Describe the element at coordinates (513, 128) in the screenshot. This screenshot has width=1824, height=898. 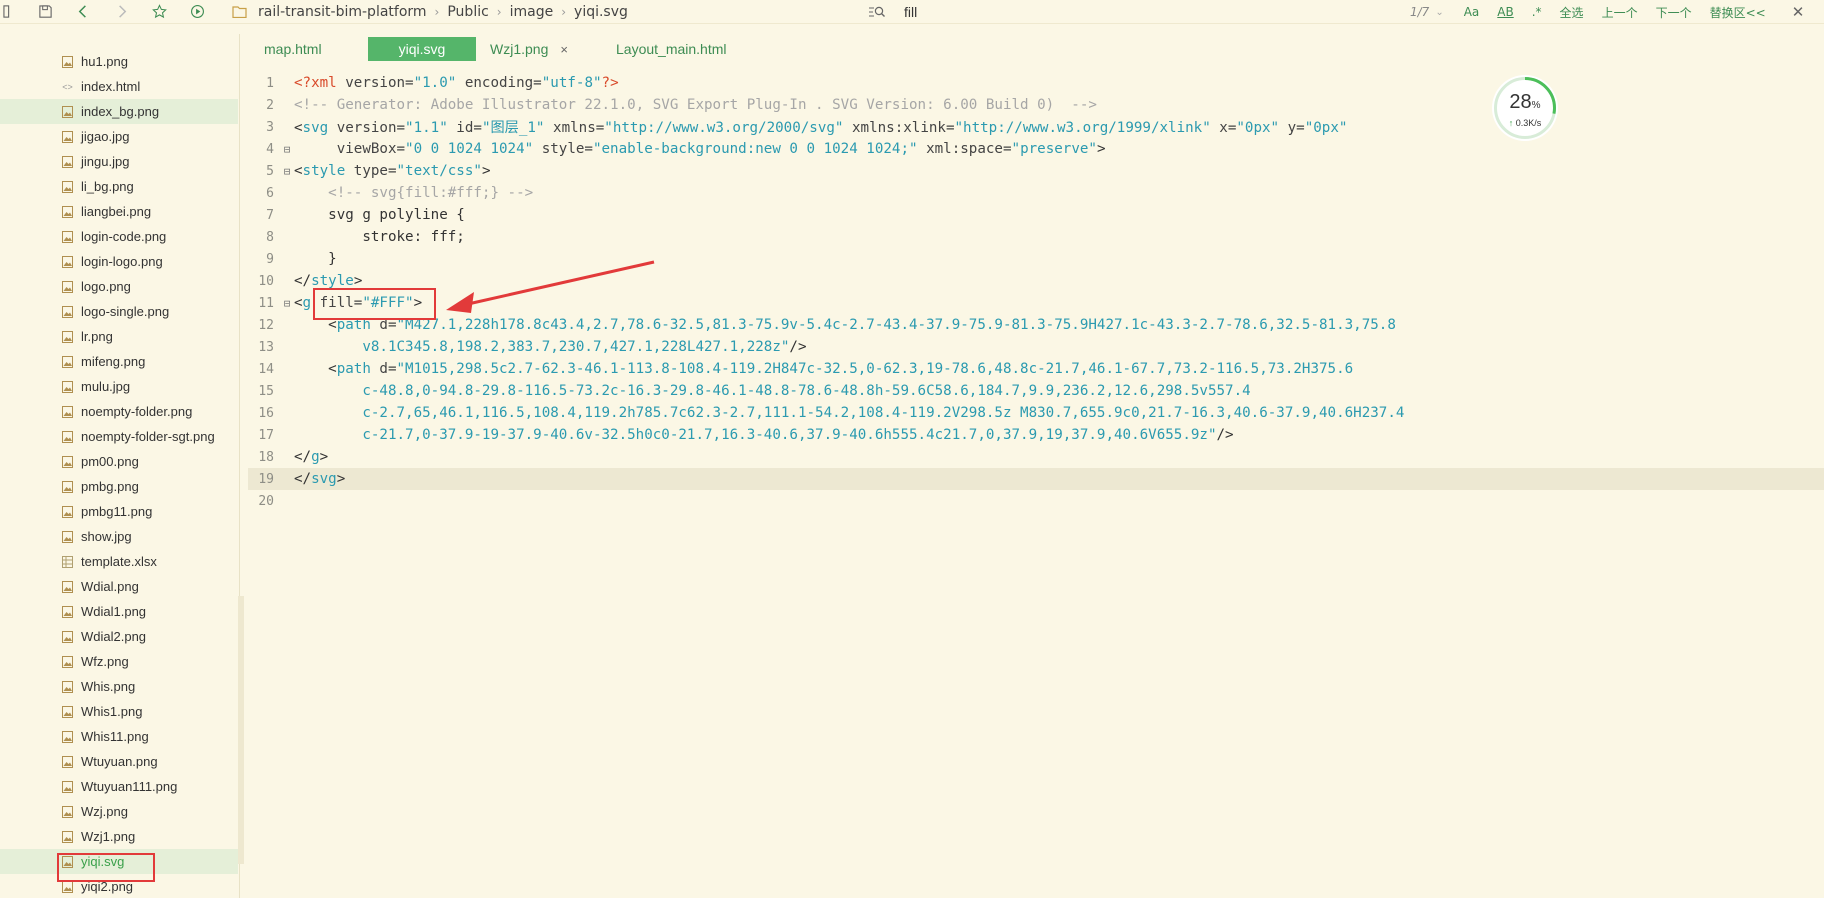
I see `code-token: "图层_1"` at that location.